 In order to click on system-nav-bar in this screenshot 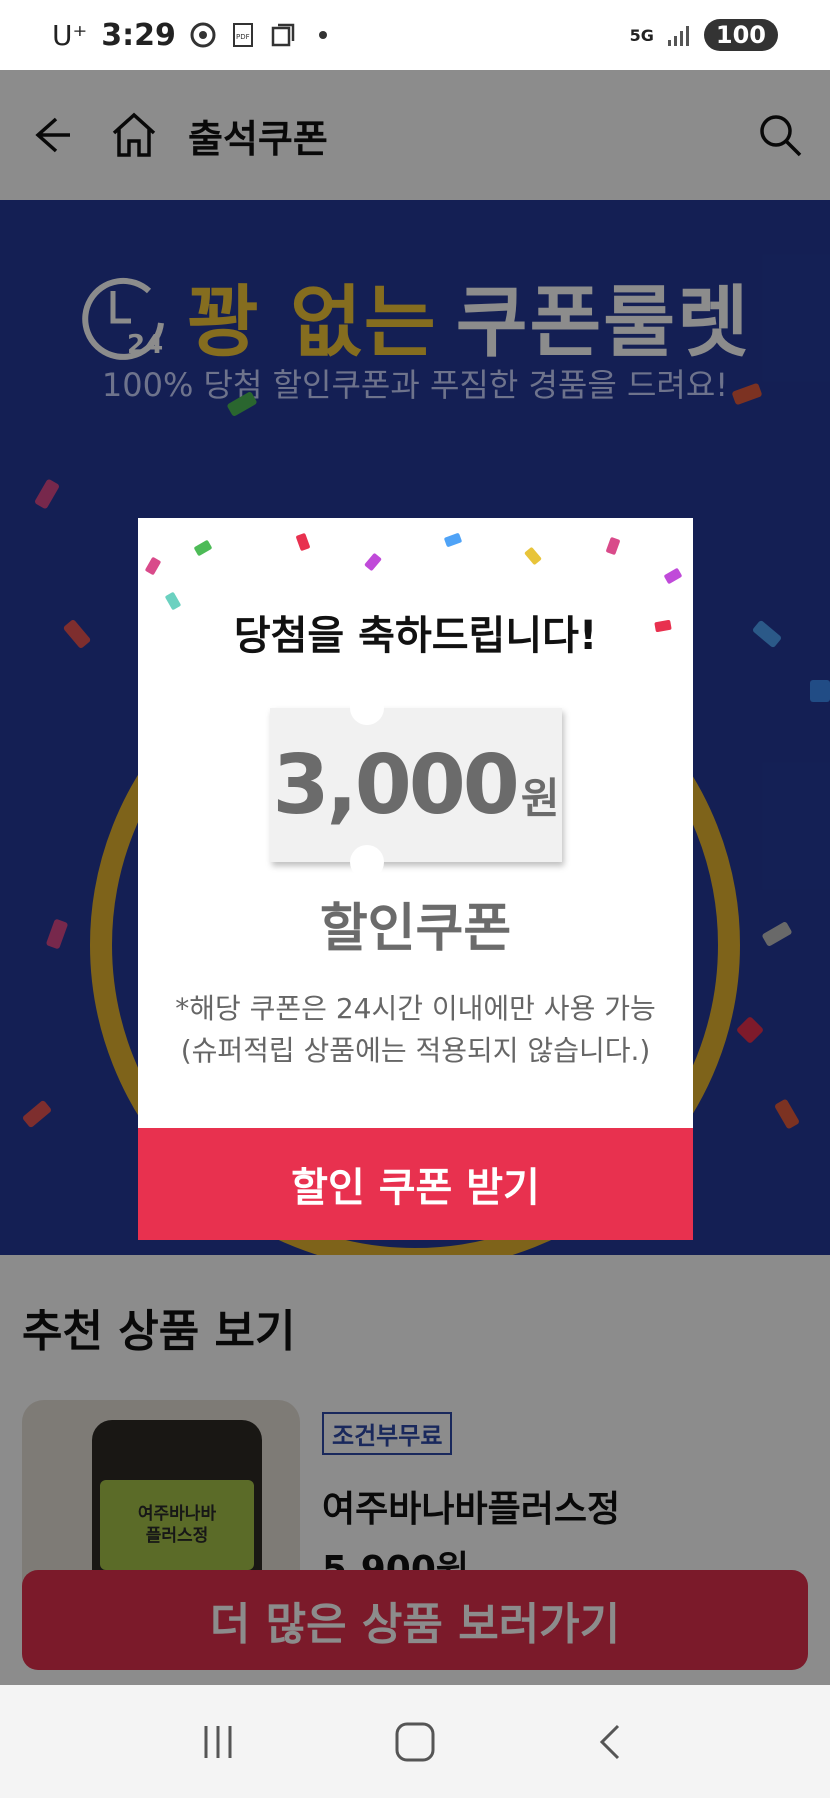, I will do `click(415, 1741)`.